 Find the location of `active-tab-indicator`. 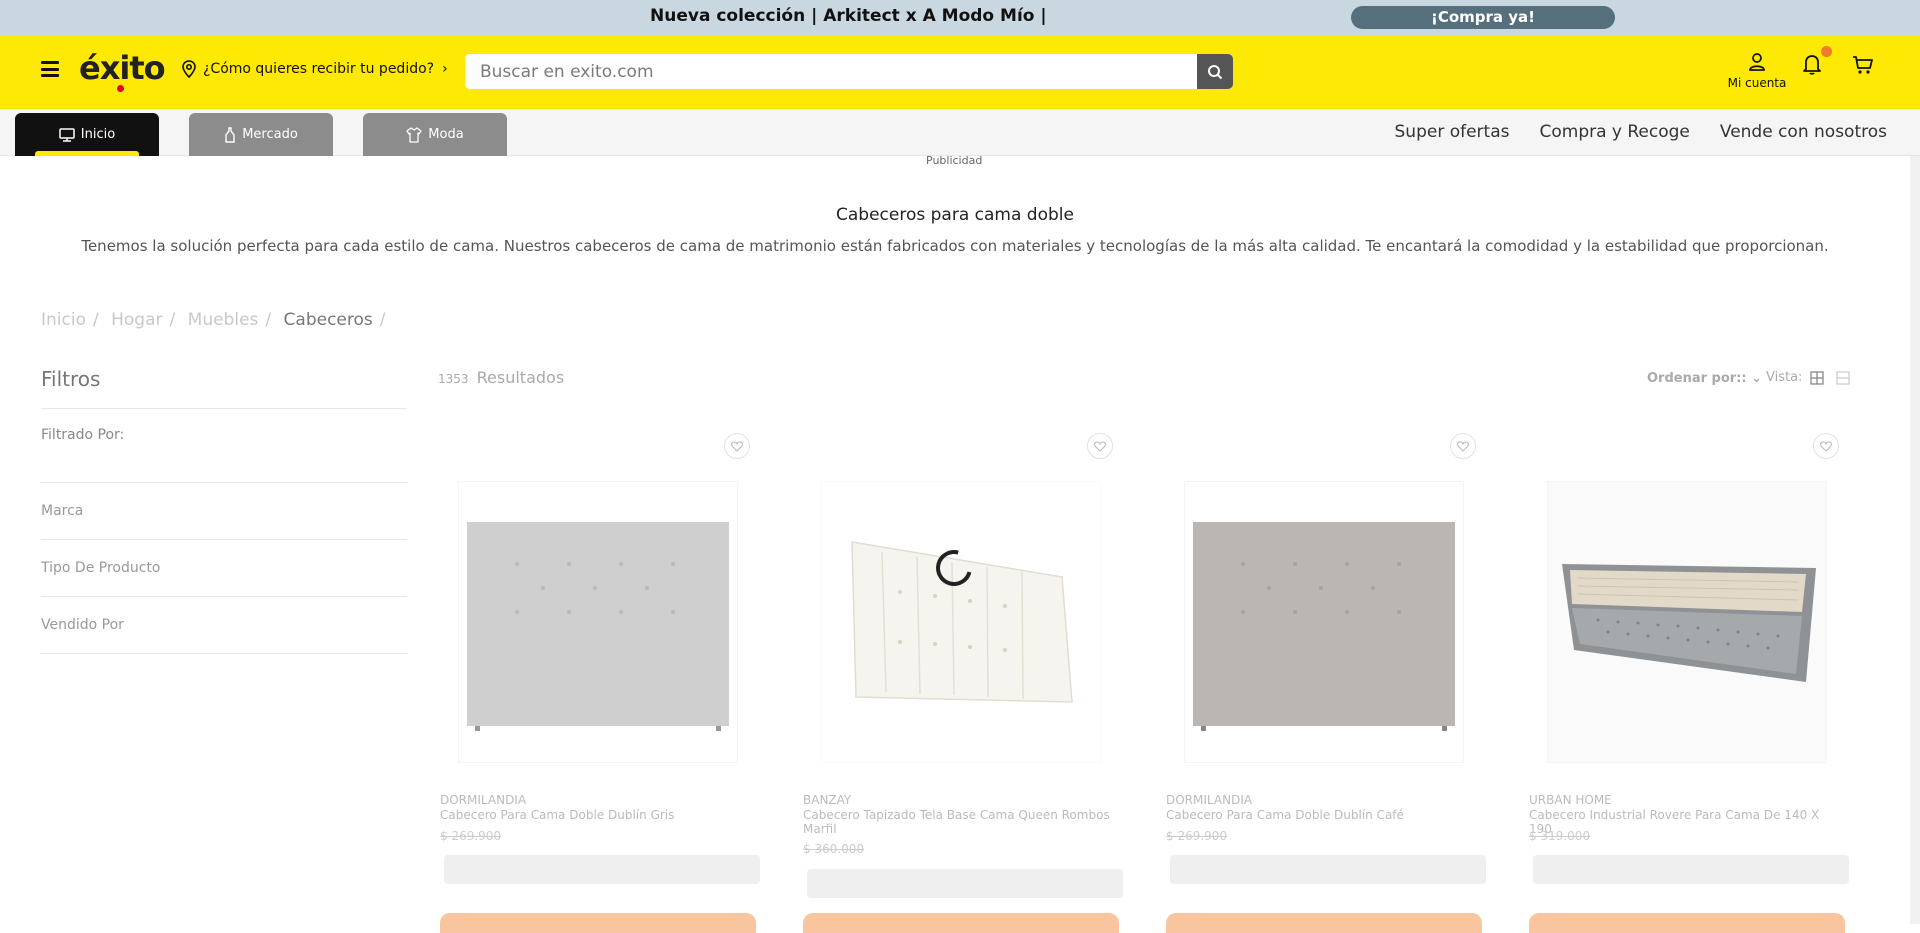

active-tab-indicator is located at coordinates (87, 153).